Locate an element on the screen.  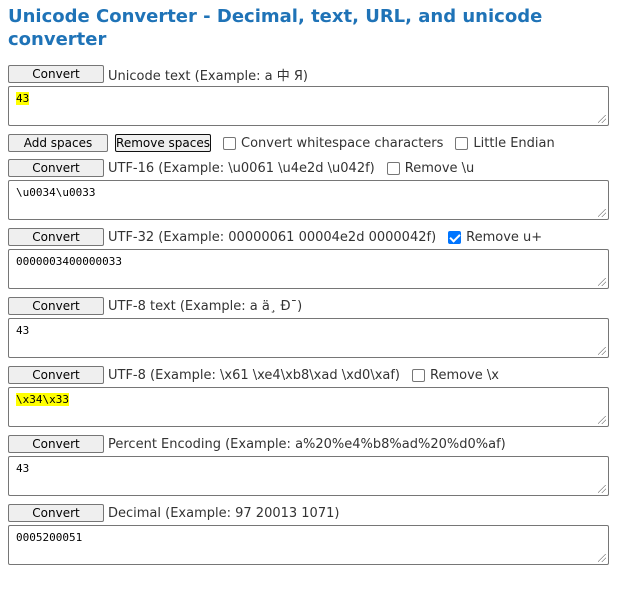
little-endian-option: Little Endian is located at coordinates (505, 143).